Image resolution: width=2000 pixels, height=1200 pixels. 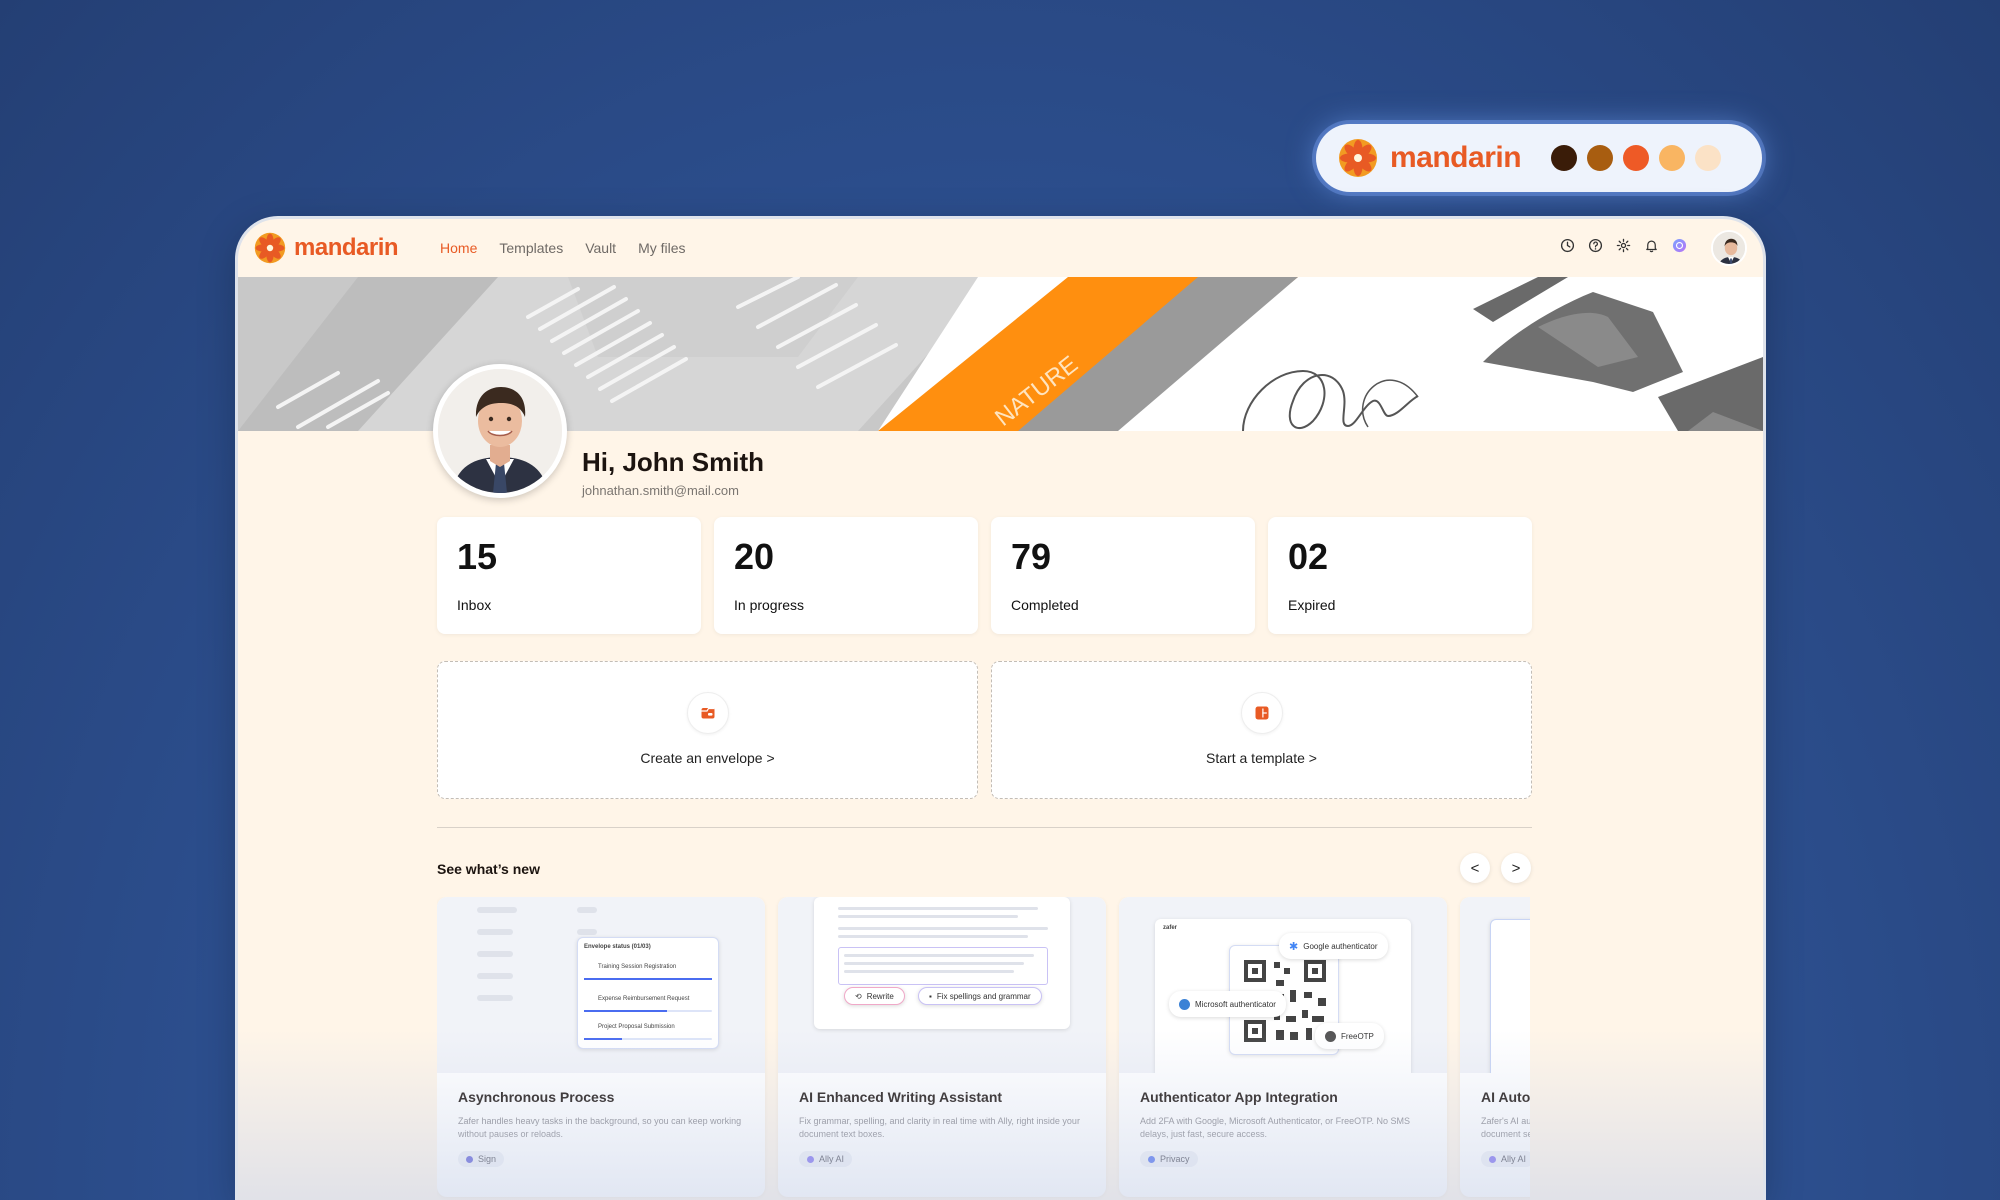 What do you see at coordinates (1651, 245) in the screenshot?
I see `bell-icon` at bounding box center [1651, 245].